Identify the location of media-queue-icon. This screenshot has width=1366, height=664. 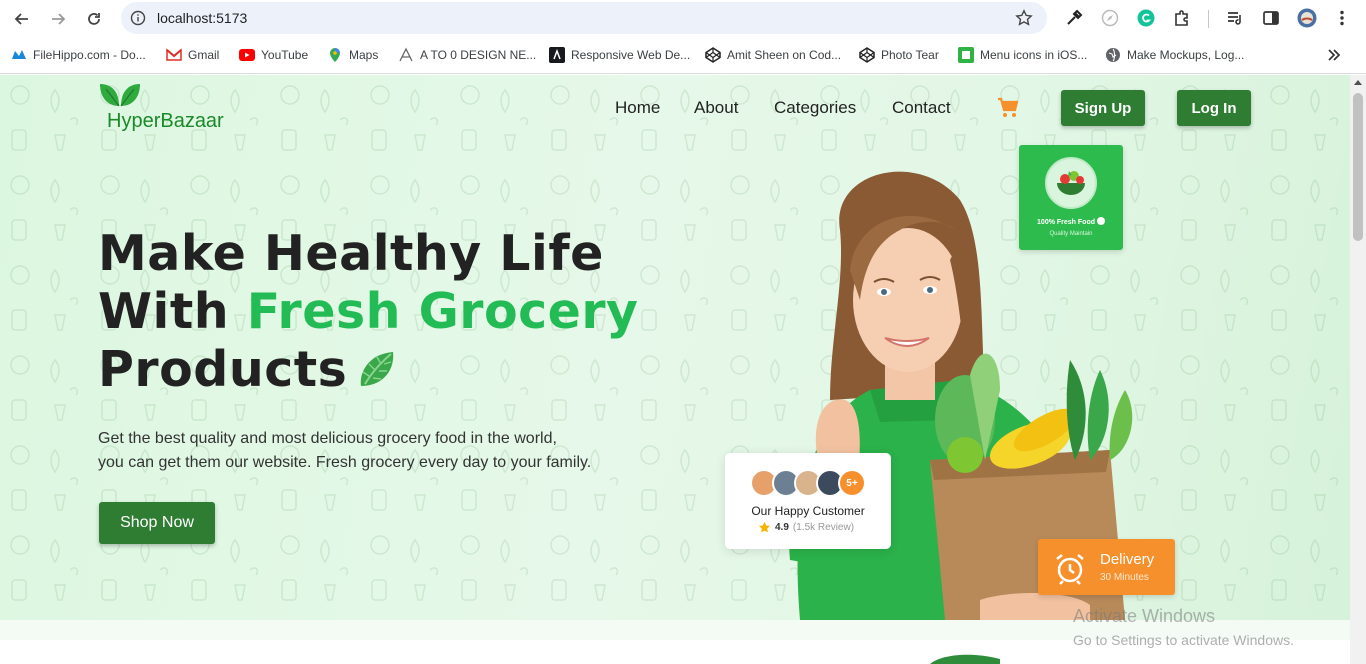
(1235, 18).